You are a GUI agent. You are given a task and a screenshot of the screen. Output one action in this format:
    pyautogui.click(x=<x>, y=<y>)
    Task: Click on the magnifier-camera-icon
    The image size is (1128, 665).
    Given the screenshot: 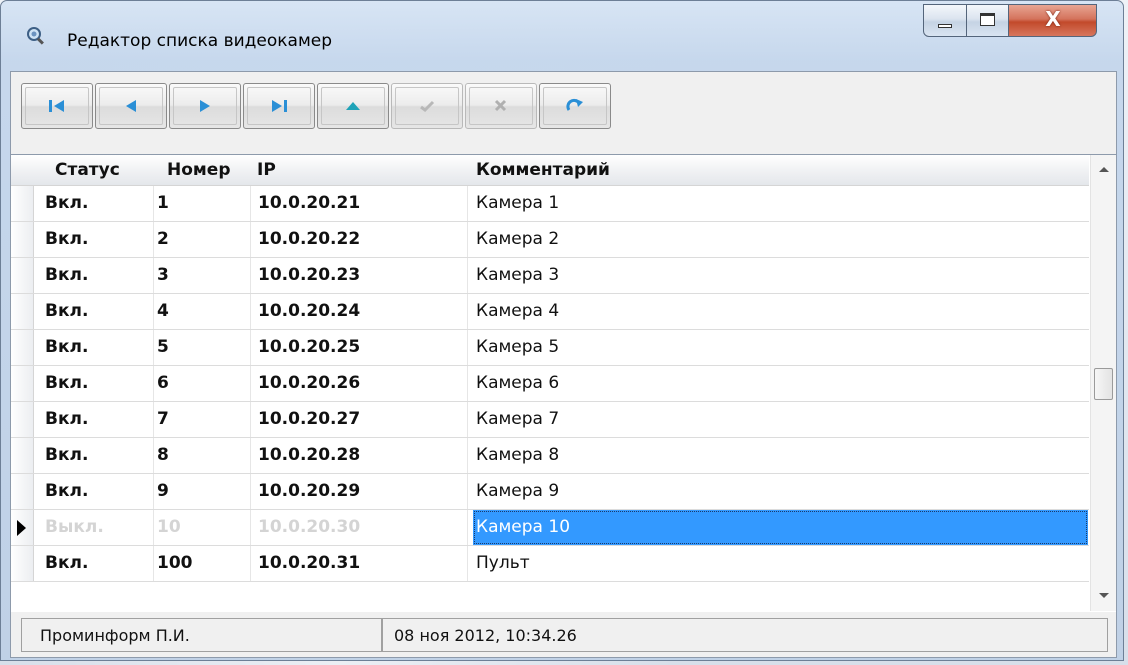 What is the action you would take?
    pyautogui.click(x=35, y=36)
    